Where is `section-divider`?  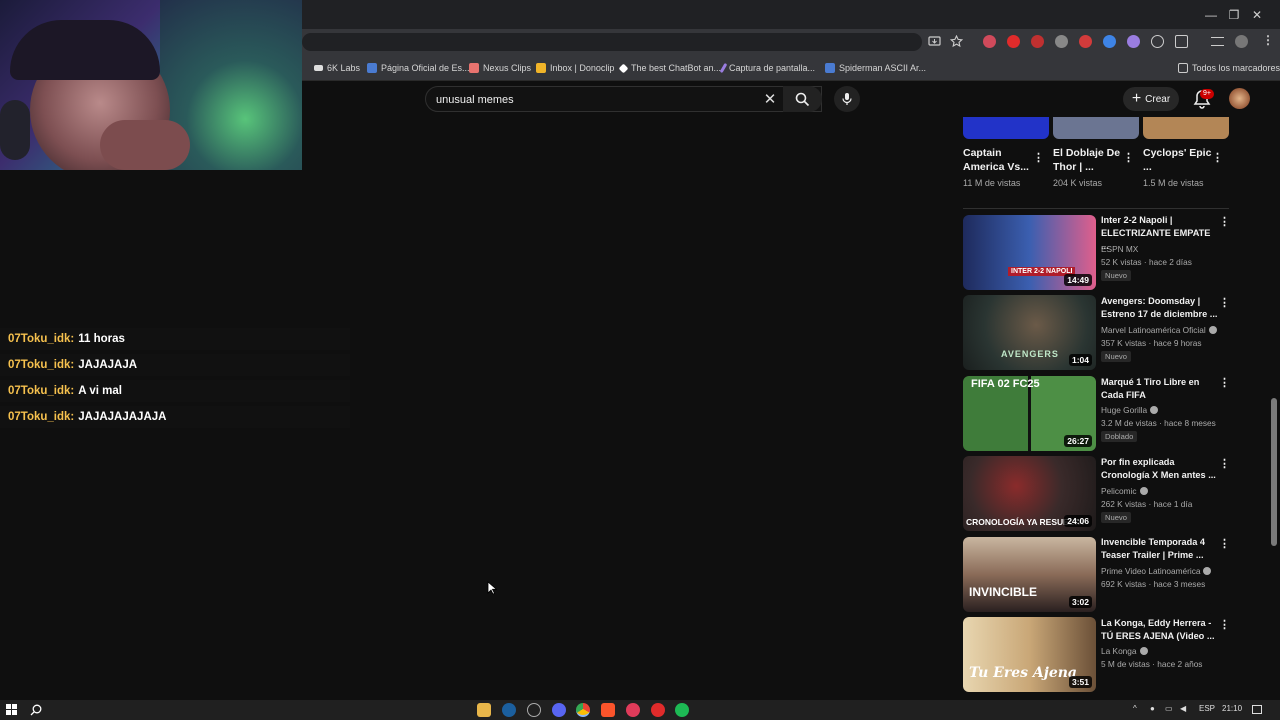 section-divider is located at coordinates (1096, 208).